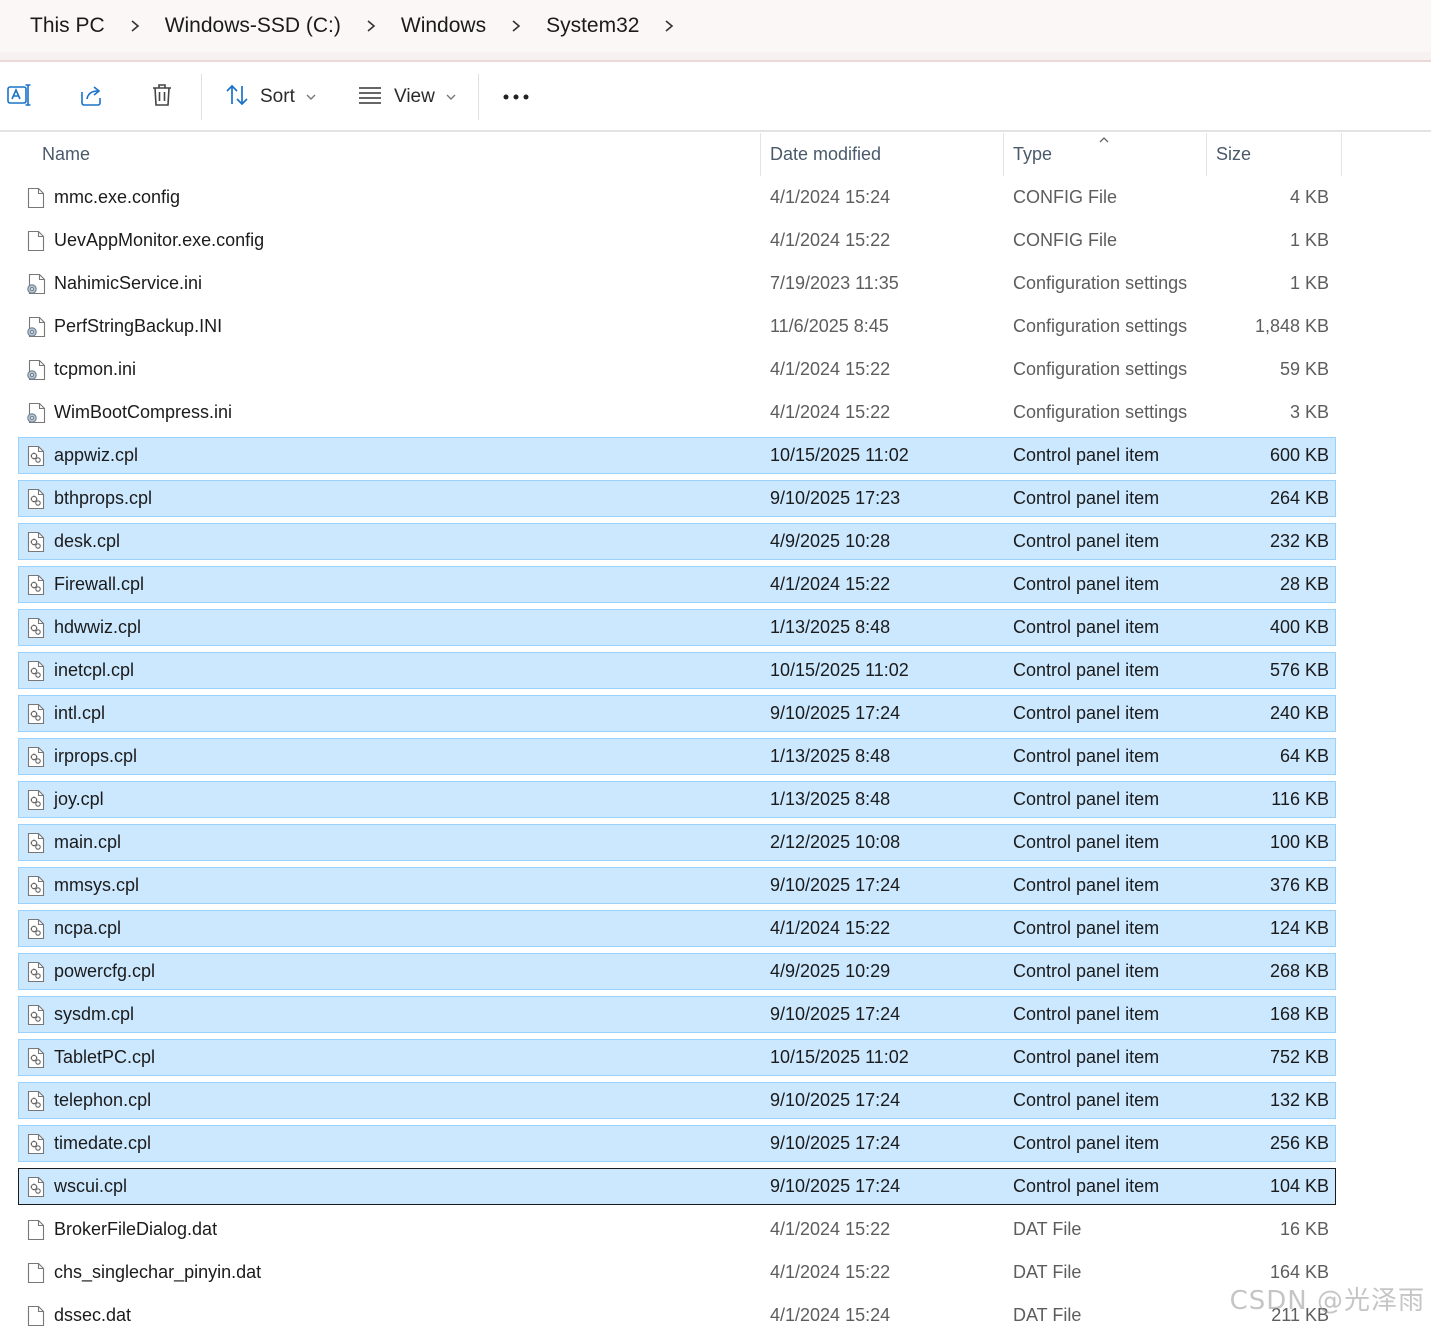 This screenshot has width=1431, height=1334. I want to click on file-name: WimBootCompress.ini, so click(143, 412).